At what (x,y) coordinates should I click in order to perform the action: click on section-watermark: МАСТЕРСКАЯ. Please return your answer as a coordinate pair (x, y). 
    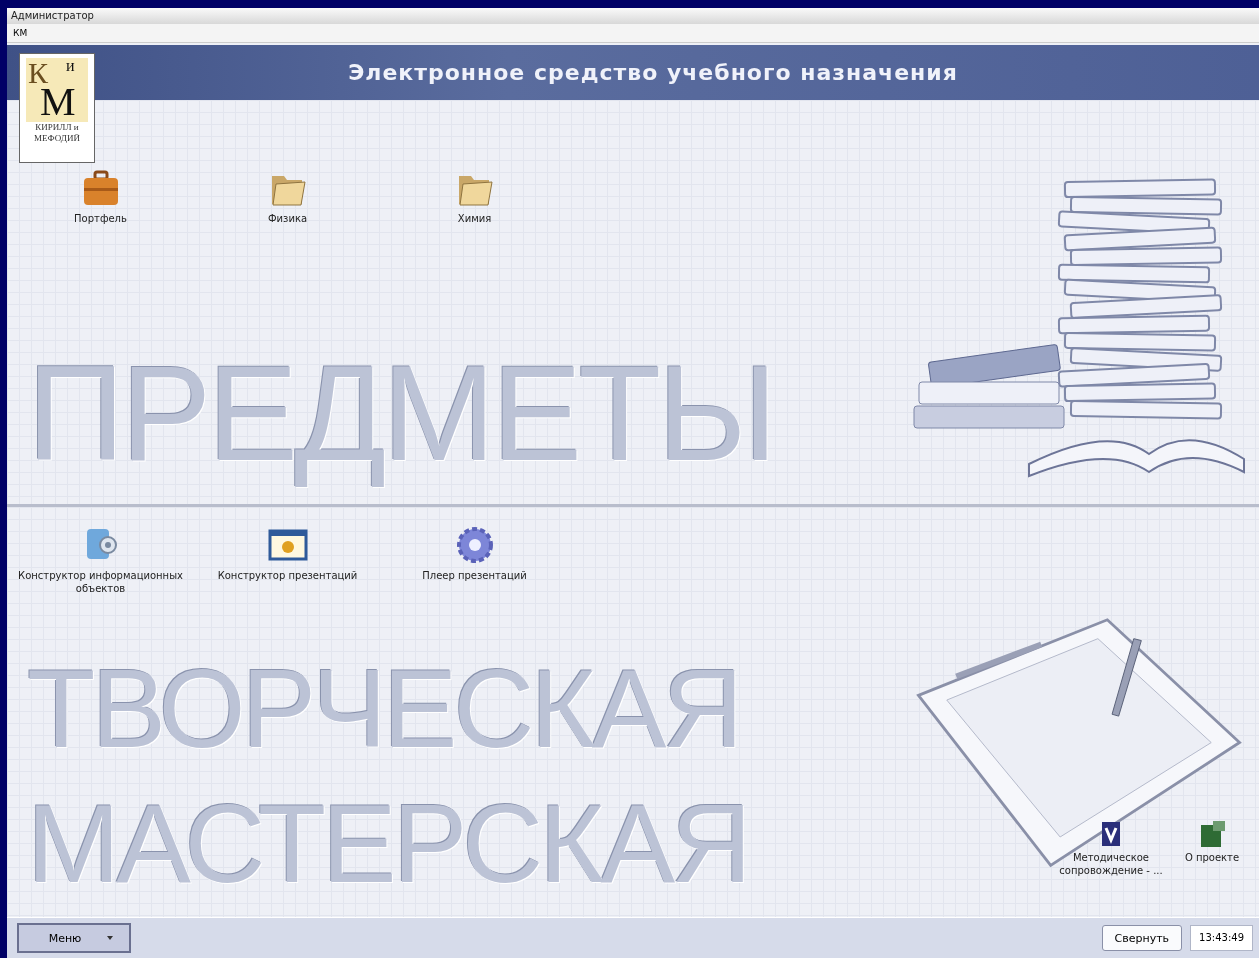
    Looking at the image, I should click on (387, 843).